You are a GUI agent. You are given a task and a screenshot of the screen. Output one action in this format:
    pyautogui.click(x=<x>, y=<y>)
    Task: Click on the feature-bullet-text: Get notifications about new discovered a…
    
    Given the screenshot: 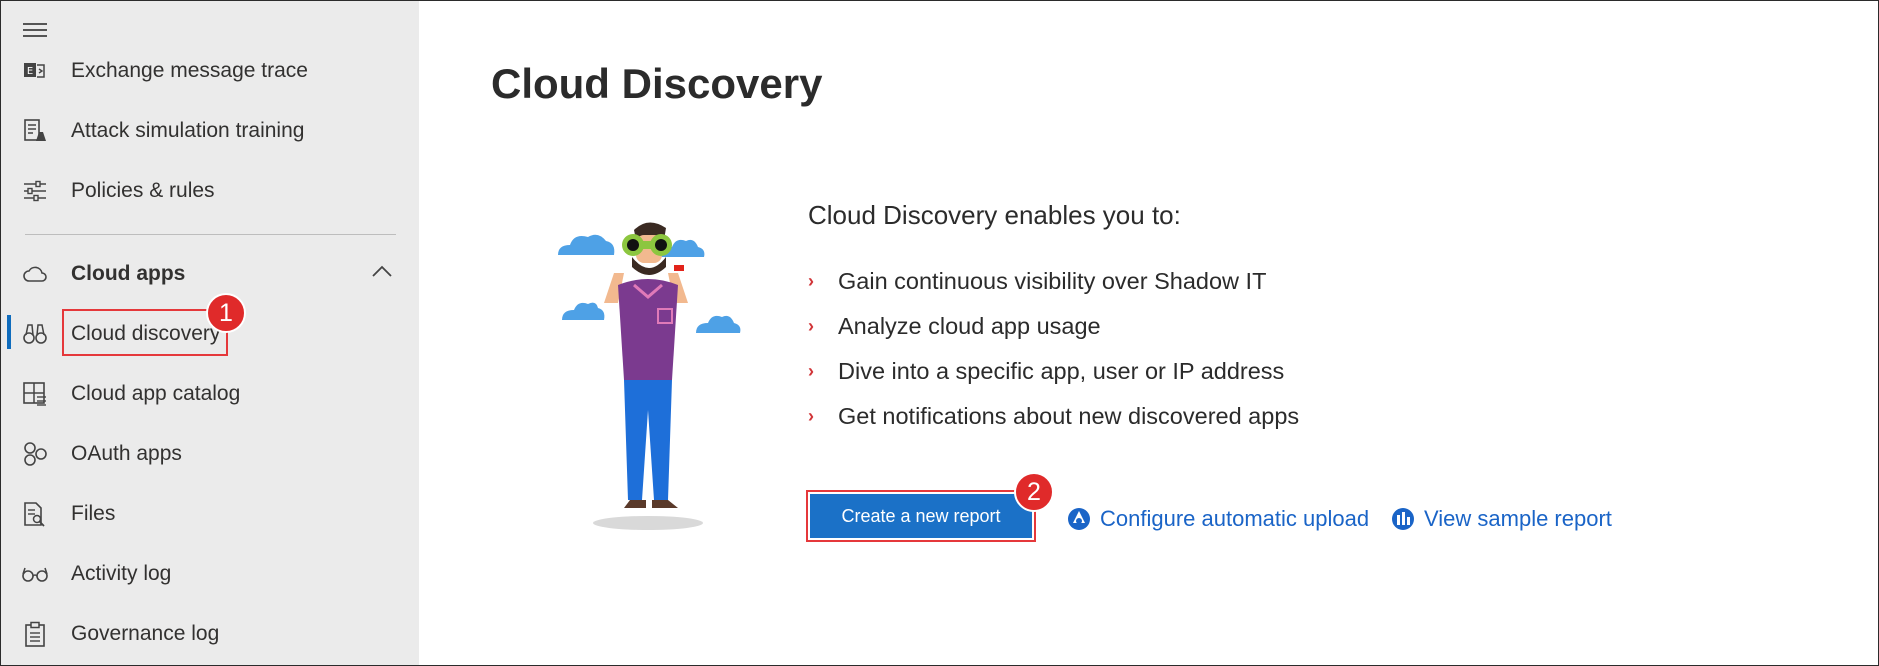 What is the action you would take?
    pyautogui.click(x=1069, y=416)
    